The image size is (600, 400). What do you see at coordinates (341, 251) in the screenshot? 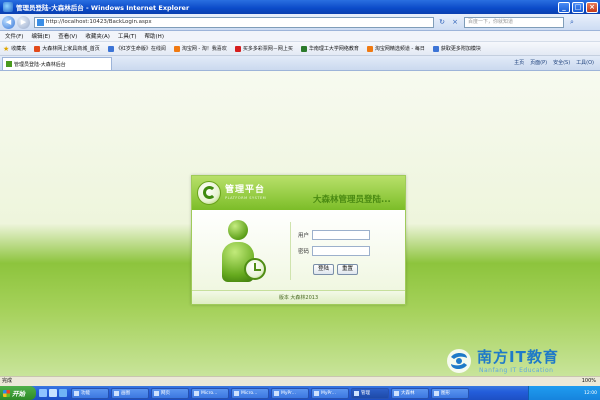
I see `password-input` at bounding box center [341, 251].